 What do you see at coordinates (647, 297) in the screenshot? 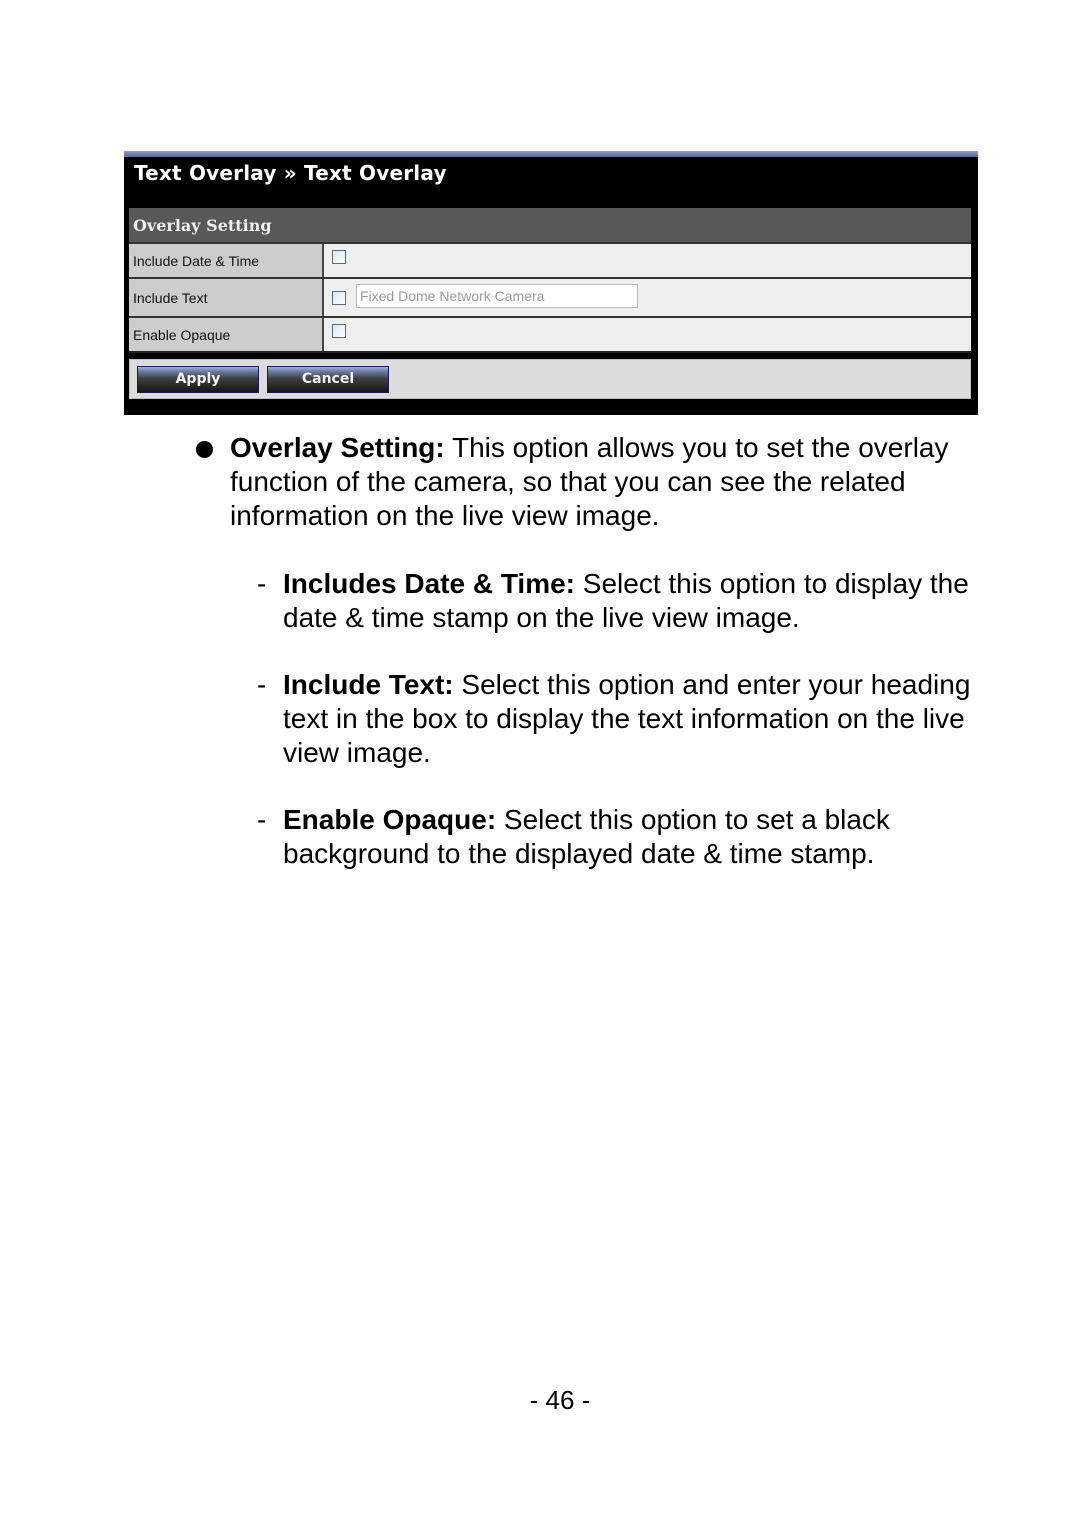
I see `include-text-value` at bounding box center [647, 297].